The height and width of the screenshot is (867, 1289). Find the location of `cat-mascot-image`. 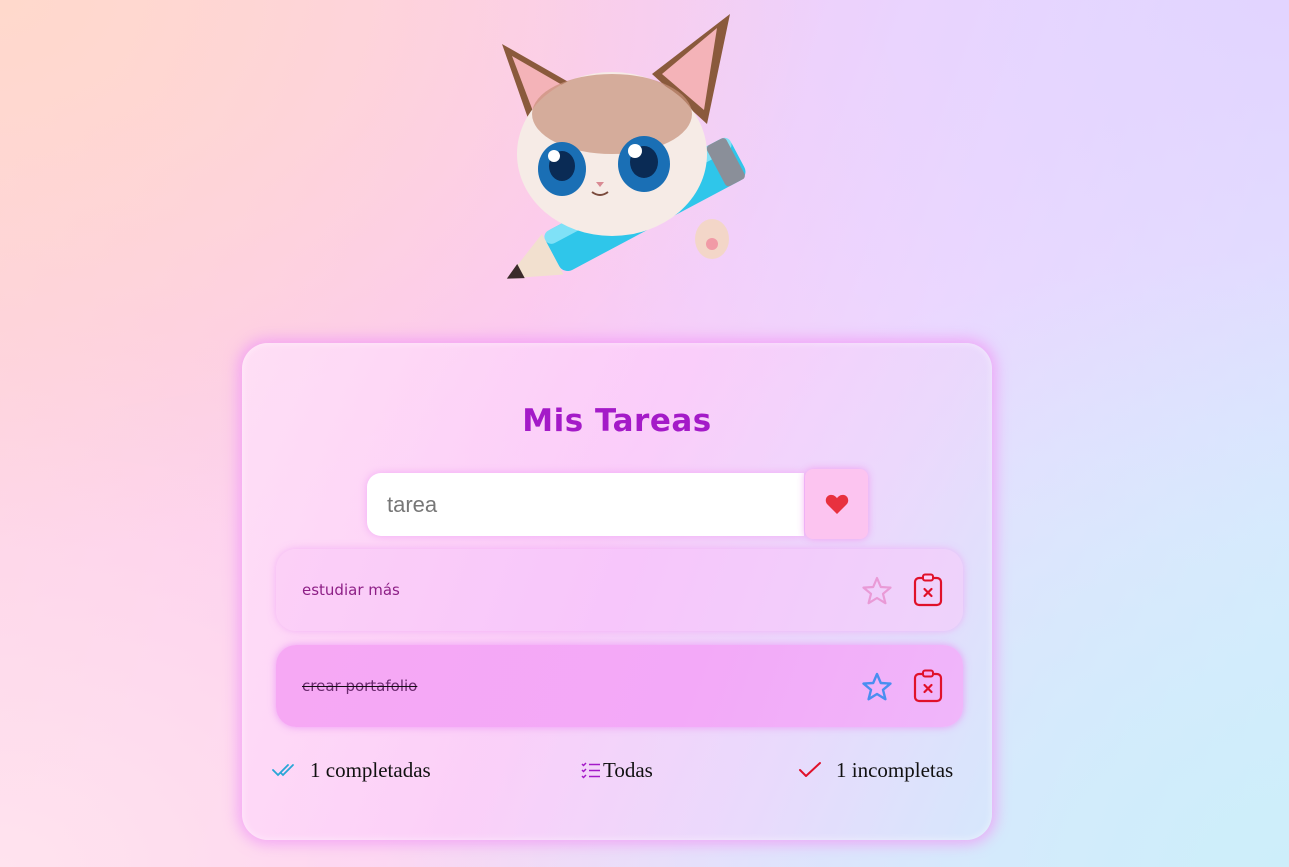

cat-mascot-image is located at coordinates (624, 146).